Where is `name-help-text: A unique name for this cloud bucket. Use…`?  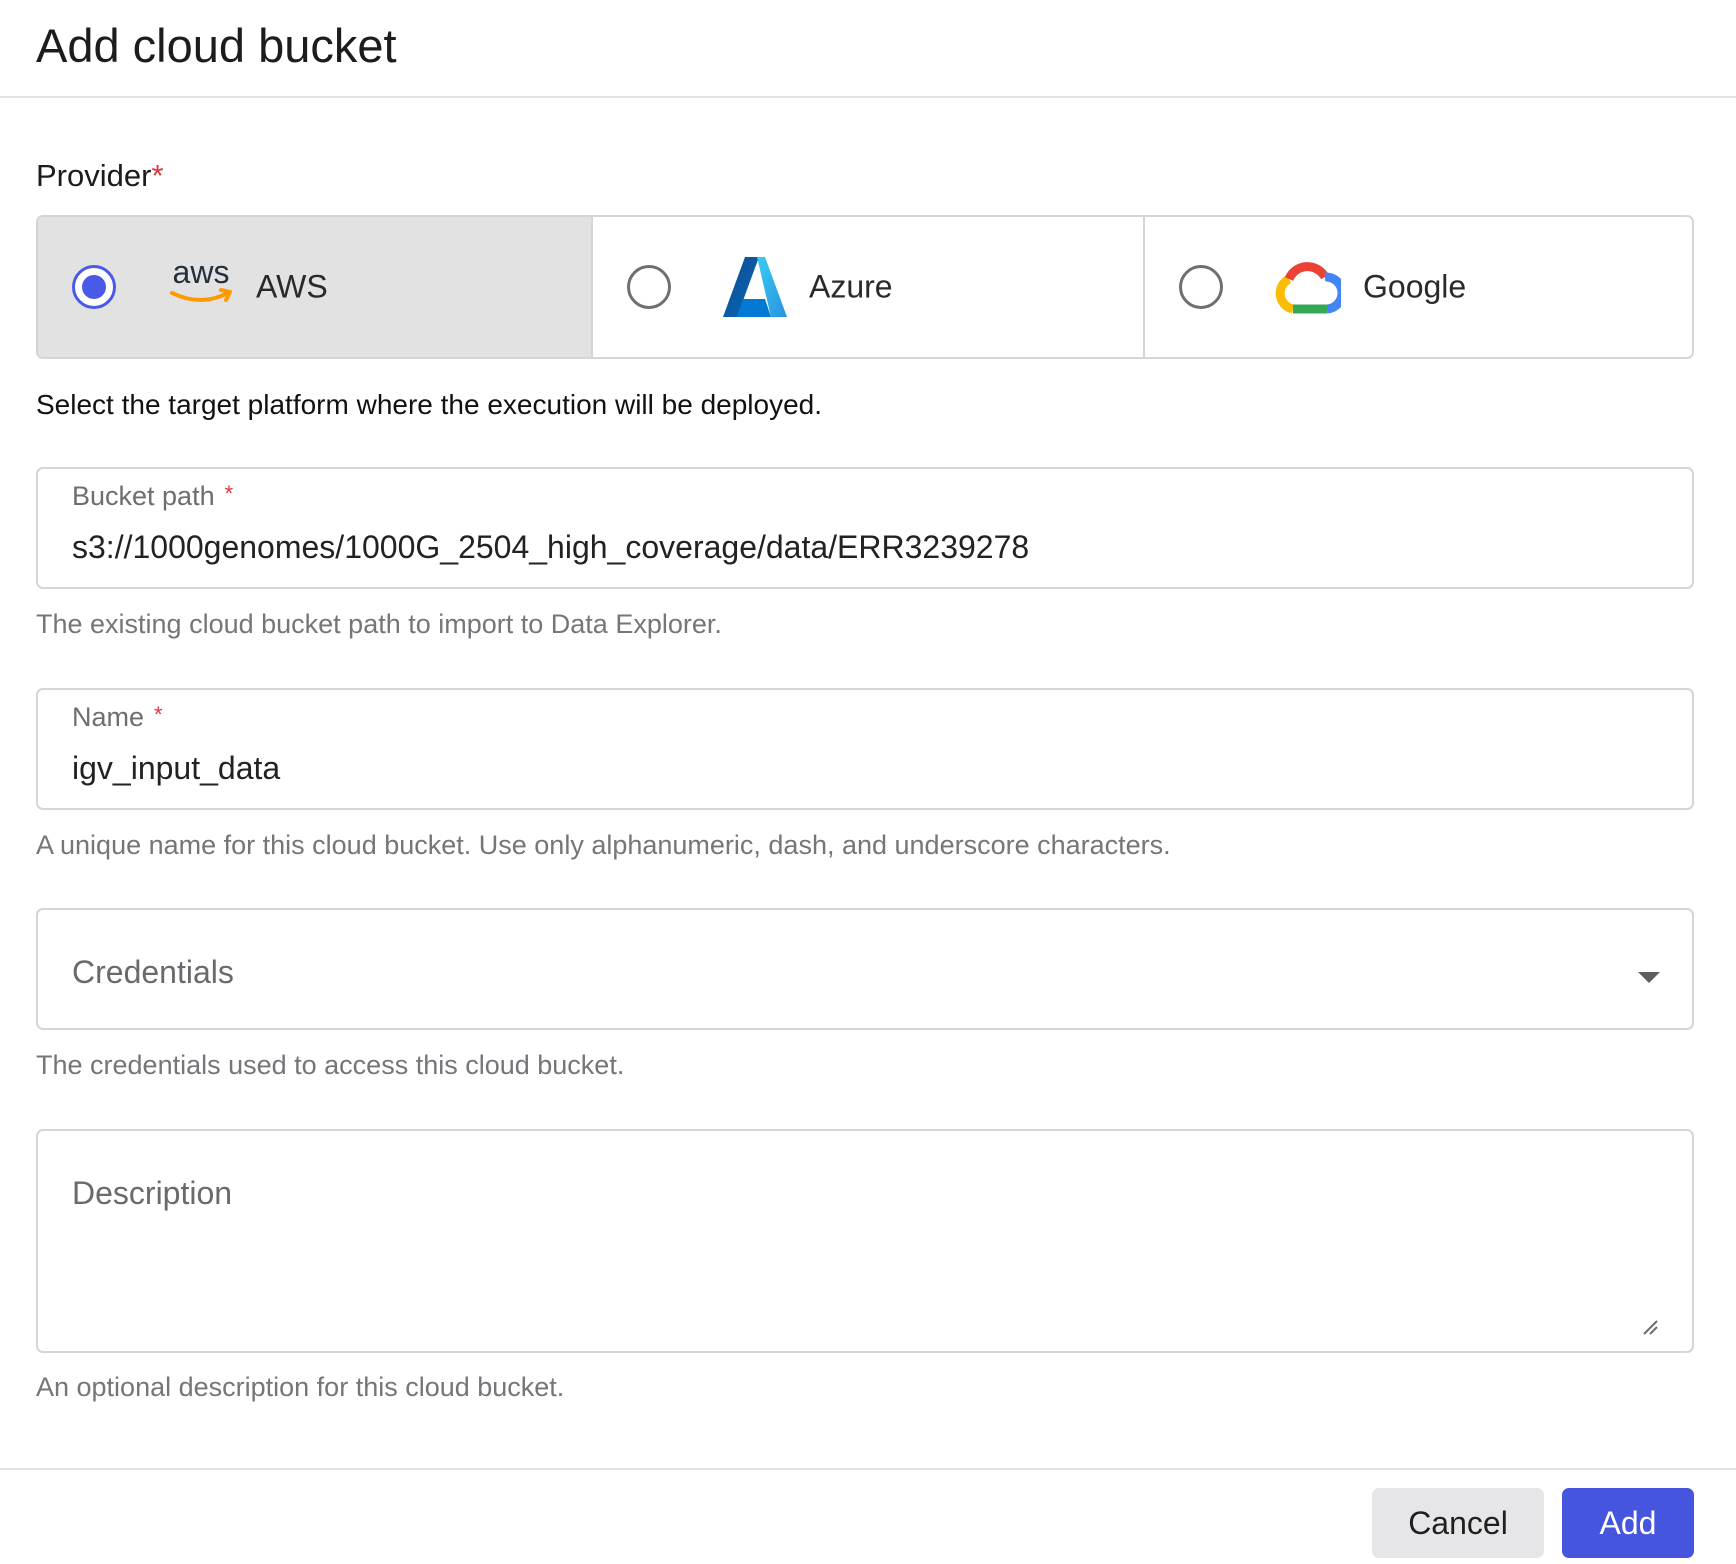 name-help-text: A unique name for this cloud bucket. Use… is located at coordinates (603, 845).